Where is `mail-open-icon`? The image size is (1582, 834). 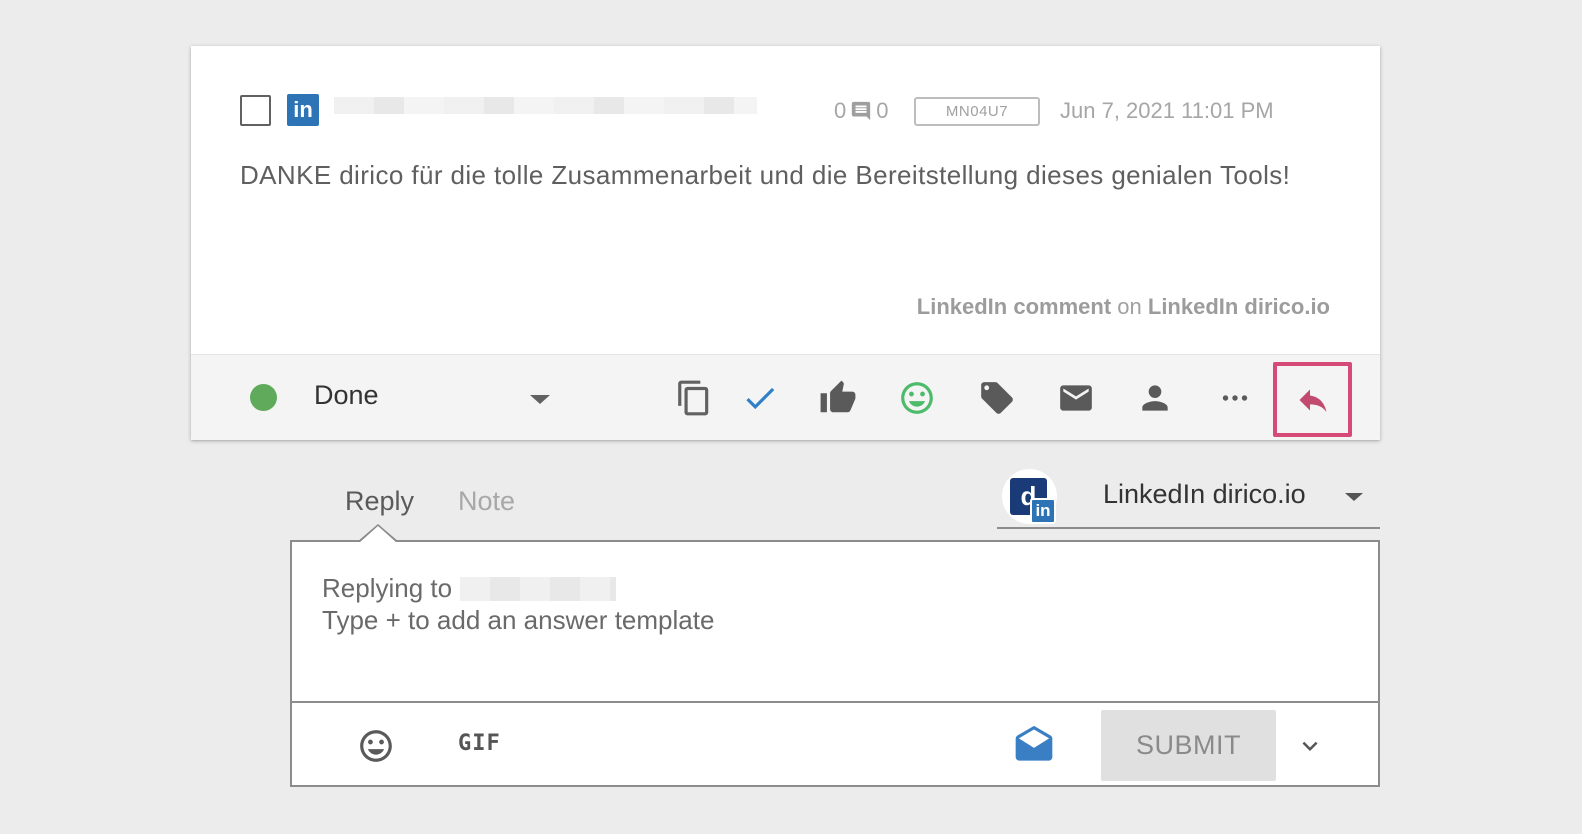 mail-open-icon is located at coordinates (1034, 746).